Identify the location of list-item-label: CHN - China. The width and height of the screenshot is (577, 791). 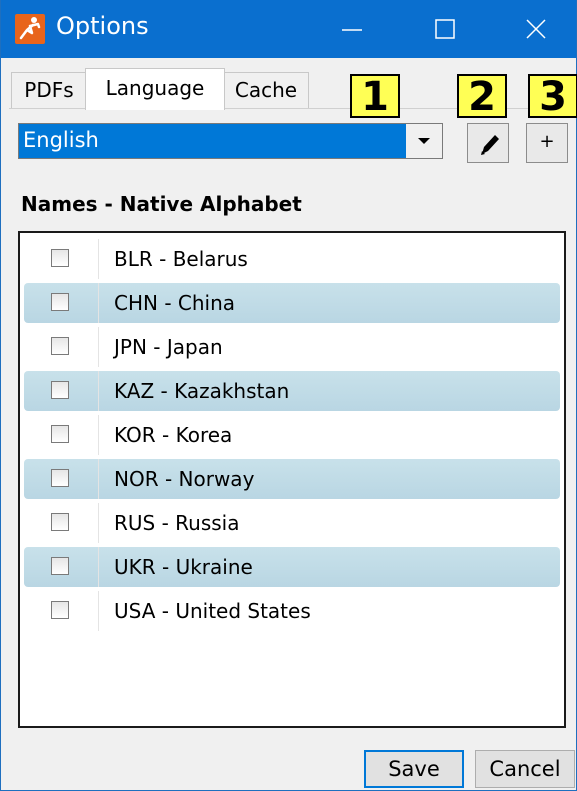
(175, 303).